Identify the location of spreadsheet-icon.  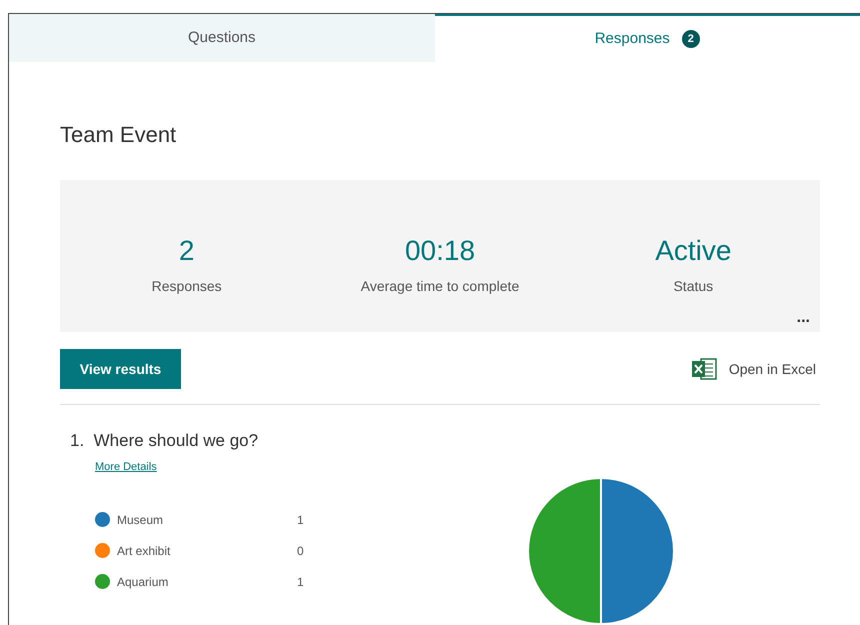
(703, 369).